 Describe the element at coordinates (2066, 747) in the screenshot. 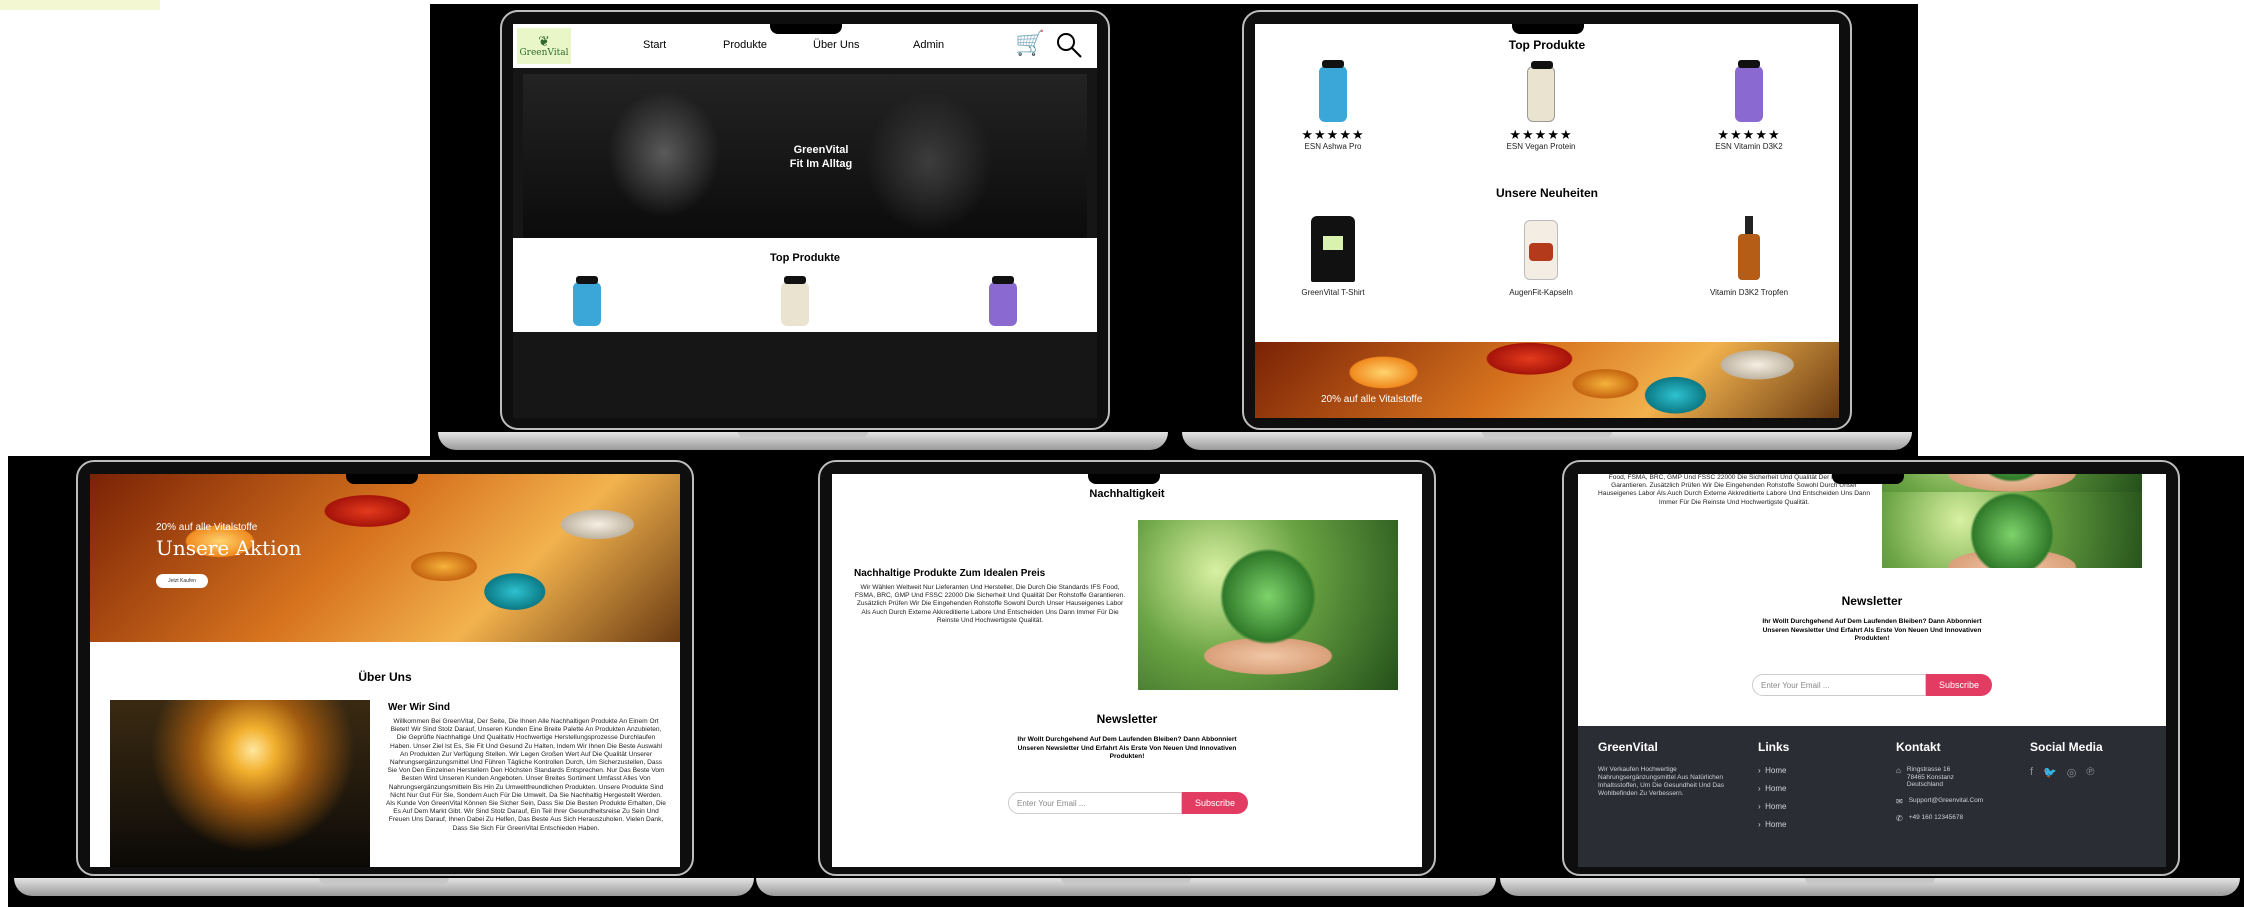

I see `footer-social-title: Social Media` at that location.